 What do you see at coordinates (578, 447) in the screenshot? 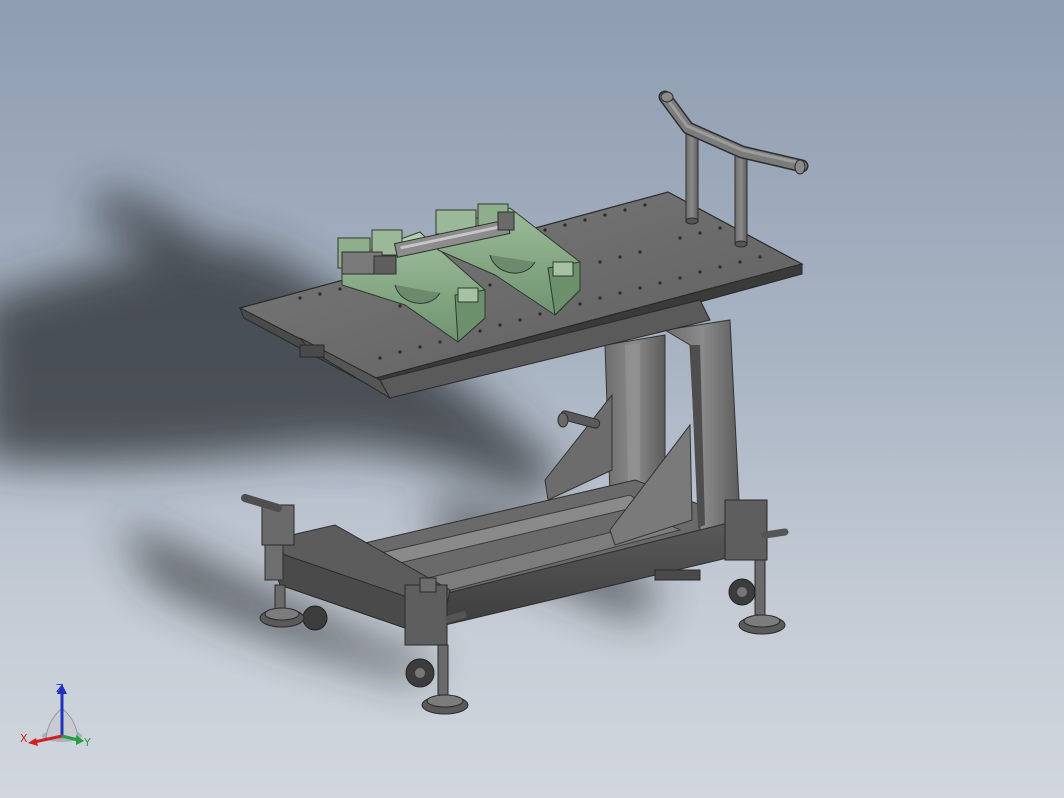
I see `rear-gusset` at bounding box center [578, 447].